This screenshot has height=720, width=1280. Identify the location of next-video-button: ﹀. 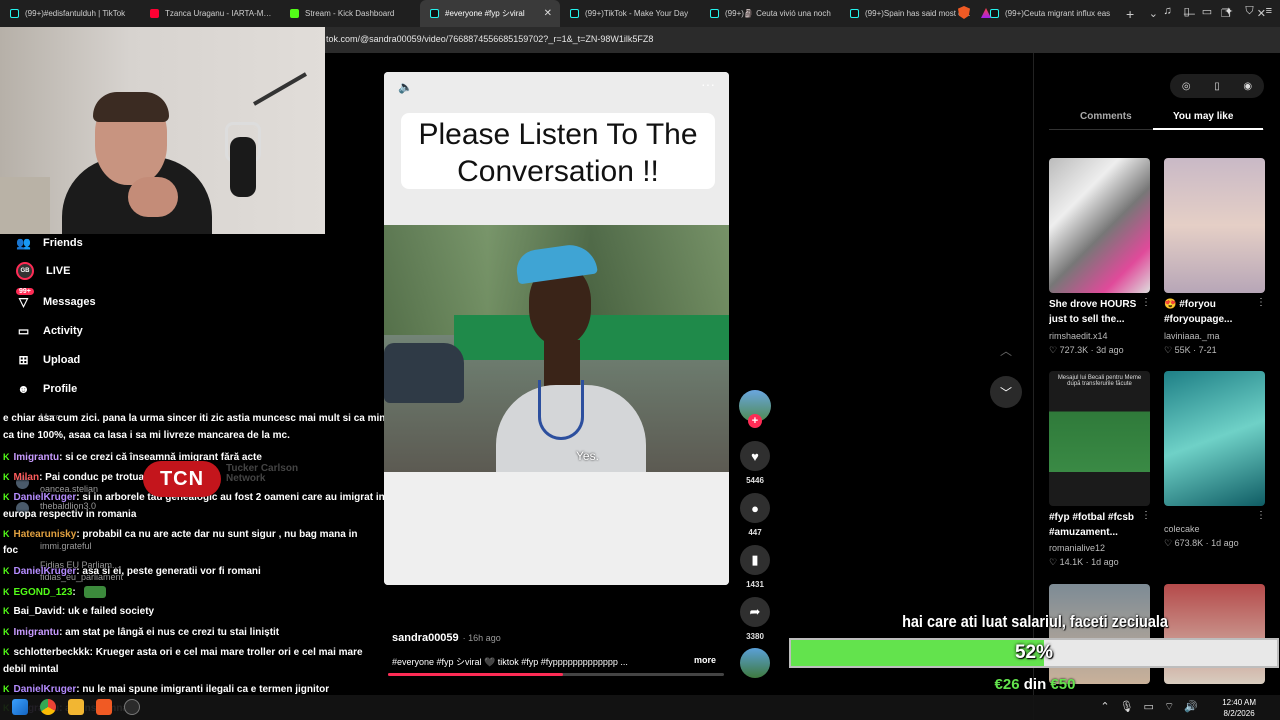
(1006, 392).